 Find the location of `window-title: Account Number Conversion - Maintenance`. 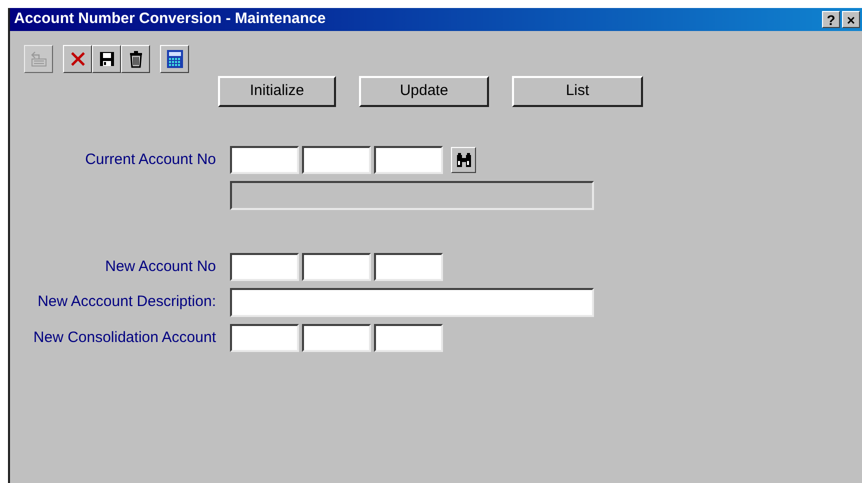

window-title: Account Number Conversion - Maintenance is located at coordinates (170, 19).